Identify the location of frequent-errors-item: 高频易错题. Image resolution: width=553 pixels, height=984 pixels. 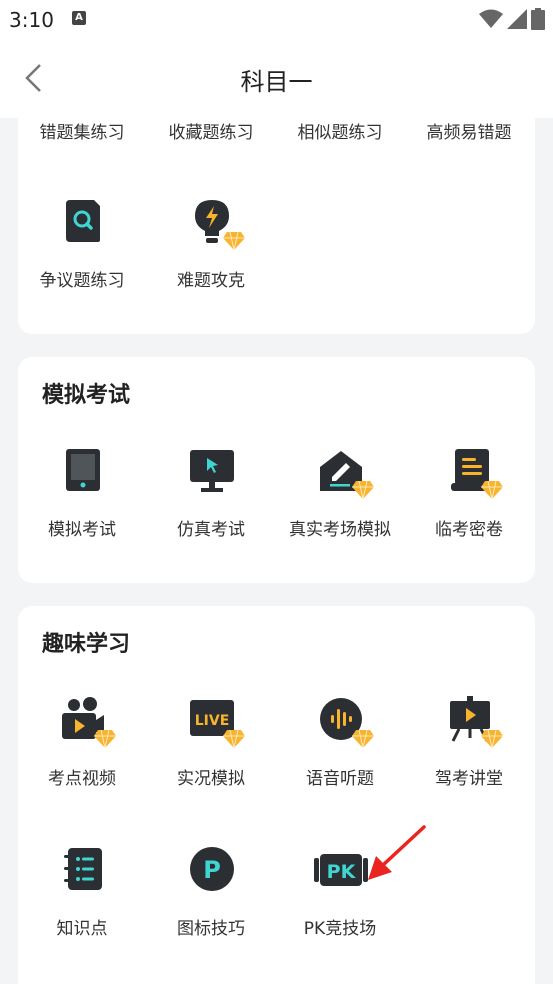
(469, 133).